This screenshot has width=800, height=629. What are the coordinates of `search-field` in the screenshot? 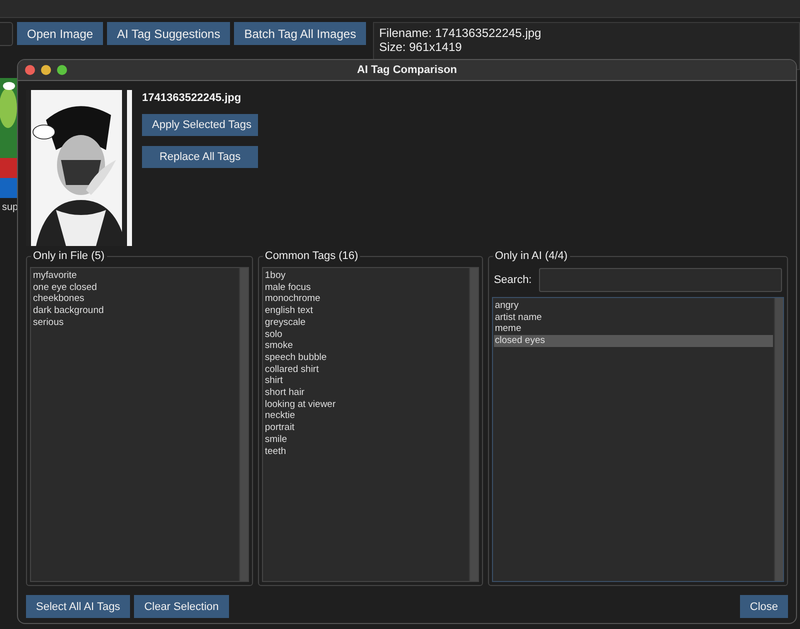 It's located at (660, 280).